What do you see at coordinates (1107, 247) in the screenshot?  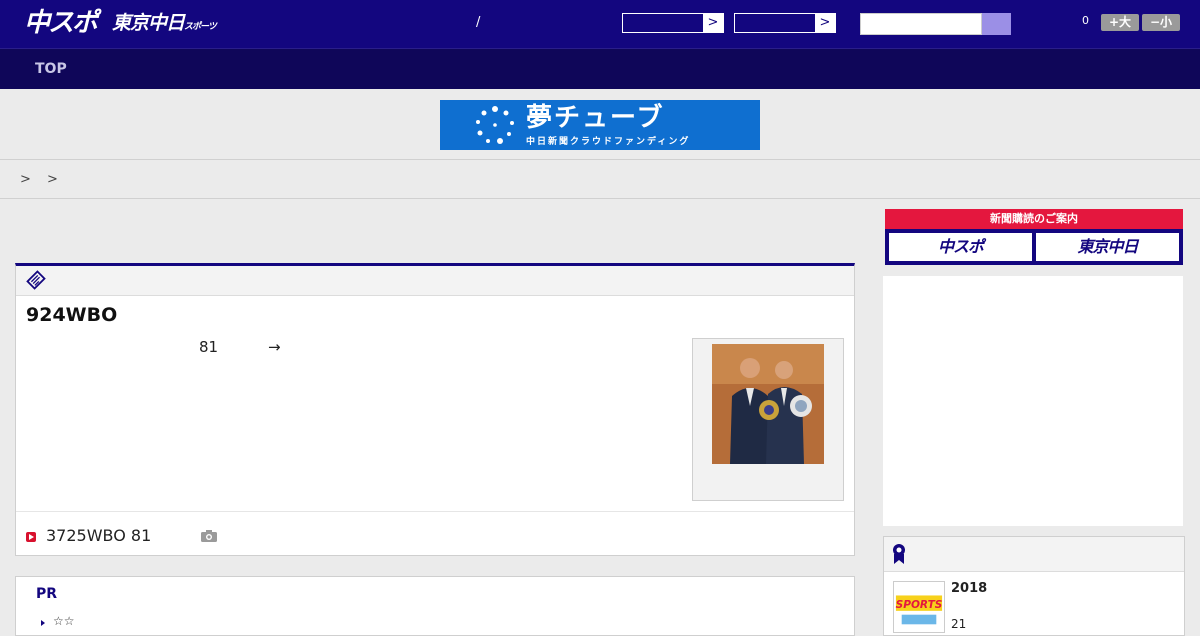 I see `subscribe-tokyo-chunichi: 東京中日` at bounding box center [1107, 247].